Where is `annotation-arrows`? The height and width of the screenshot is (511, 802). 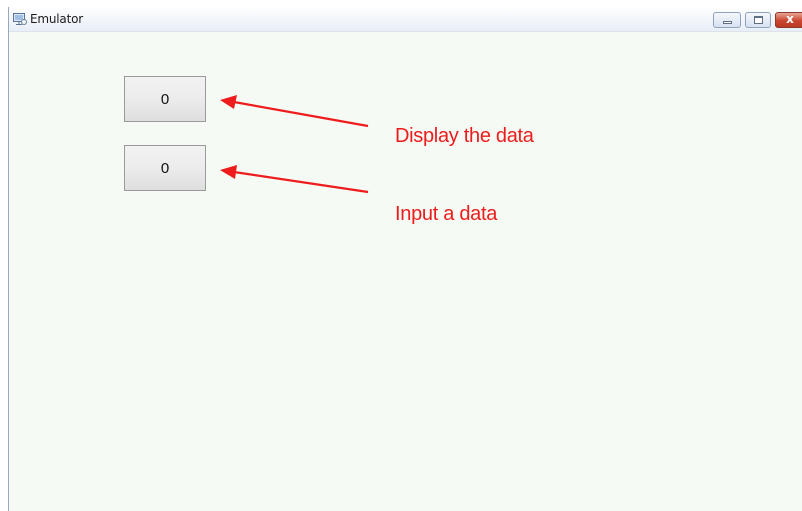
annotation-arrows is located at coordinates (294, 144).